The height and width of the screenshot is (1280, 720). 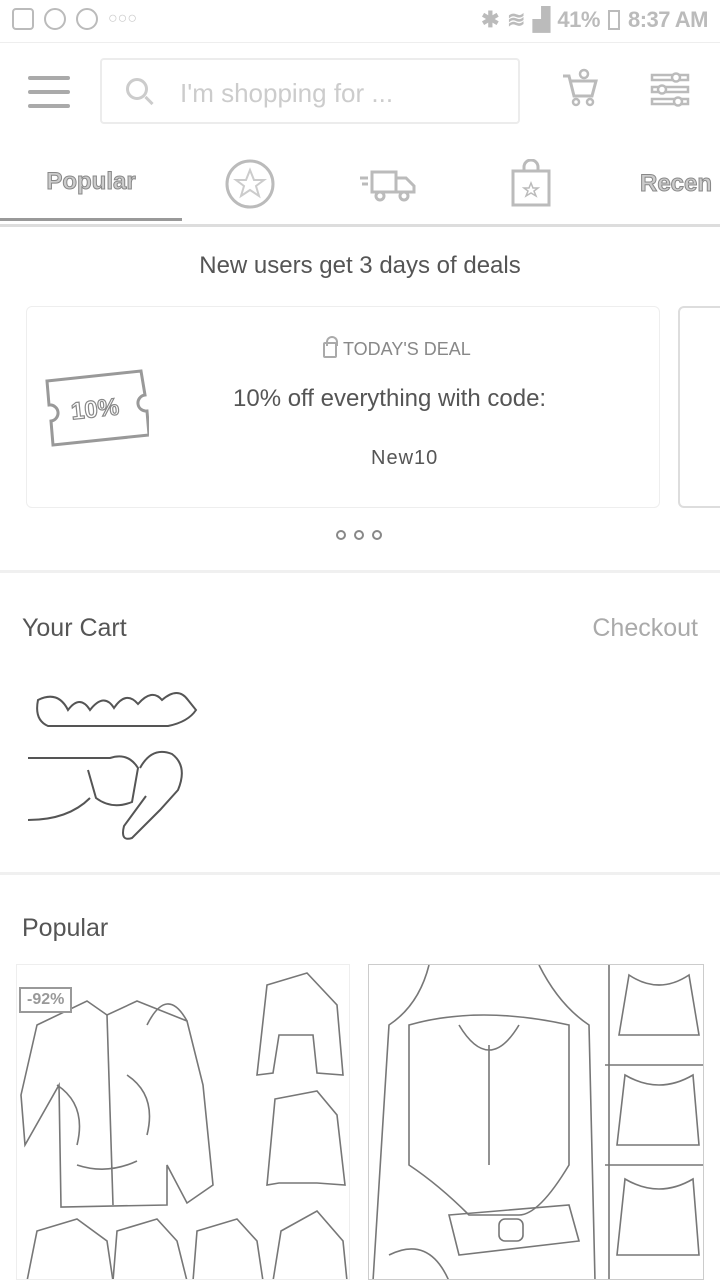 What do you see at coordinates (137, 89) in the screenshot?
I see `search-icon` at bounding box center [137, 89].